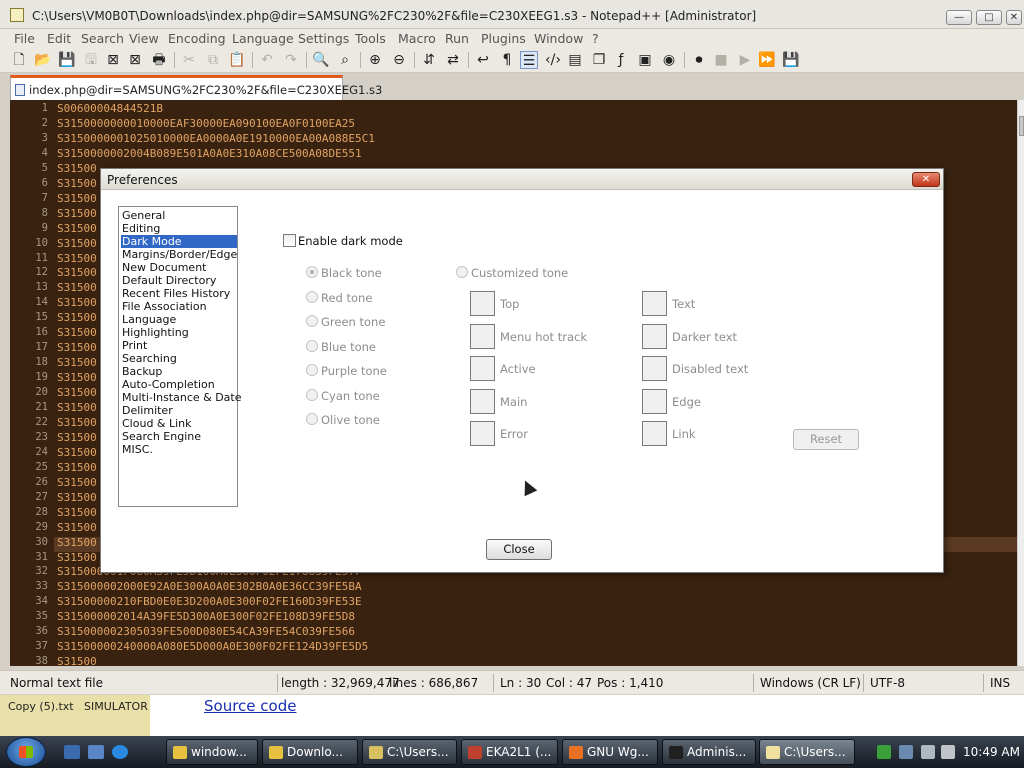 This screenshot has height=768, width=1024. I want to click on close-button: Close, so click(519, 549).